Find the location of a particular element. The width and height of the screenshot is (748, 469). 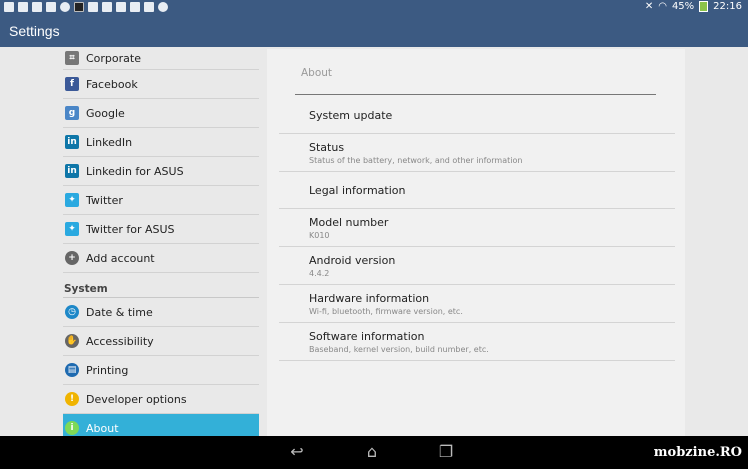

printer-icon: ▤ is located at coordinates (72, 370).